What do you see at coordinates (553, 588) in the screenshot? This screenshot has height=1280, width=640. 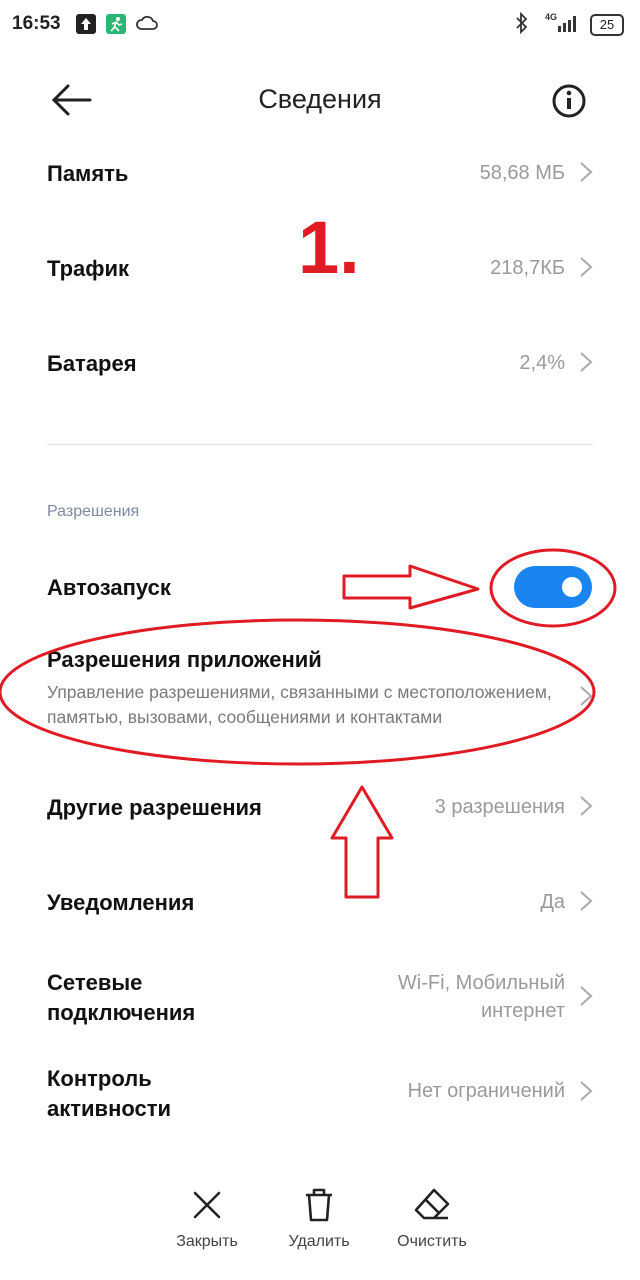 I see `toggle-highlight-ellipse` at bounding box center [553, 588].